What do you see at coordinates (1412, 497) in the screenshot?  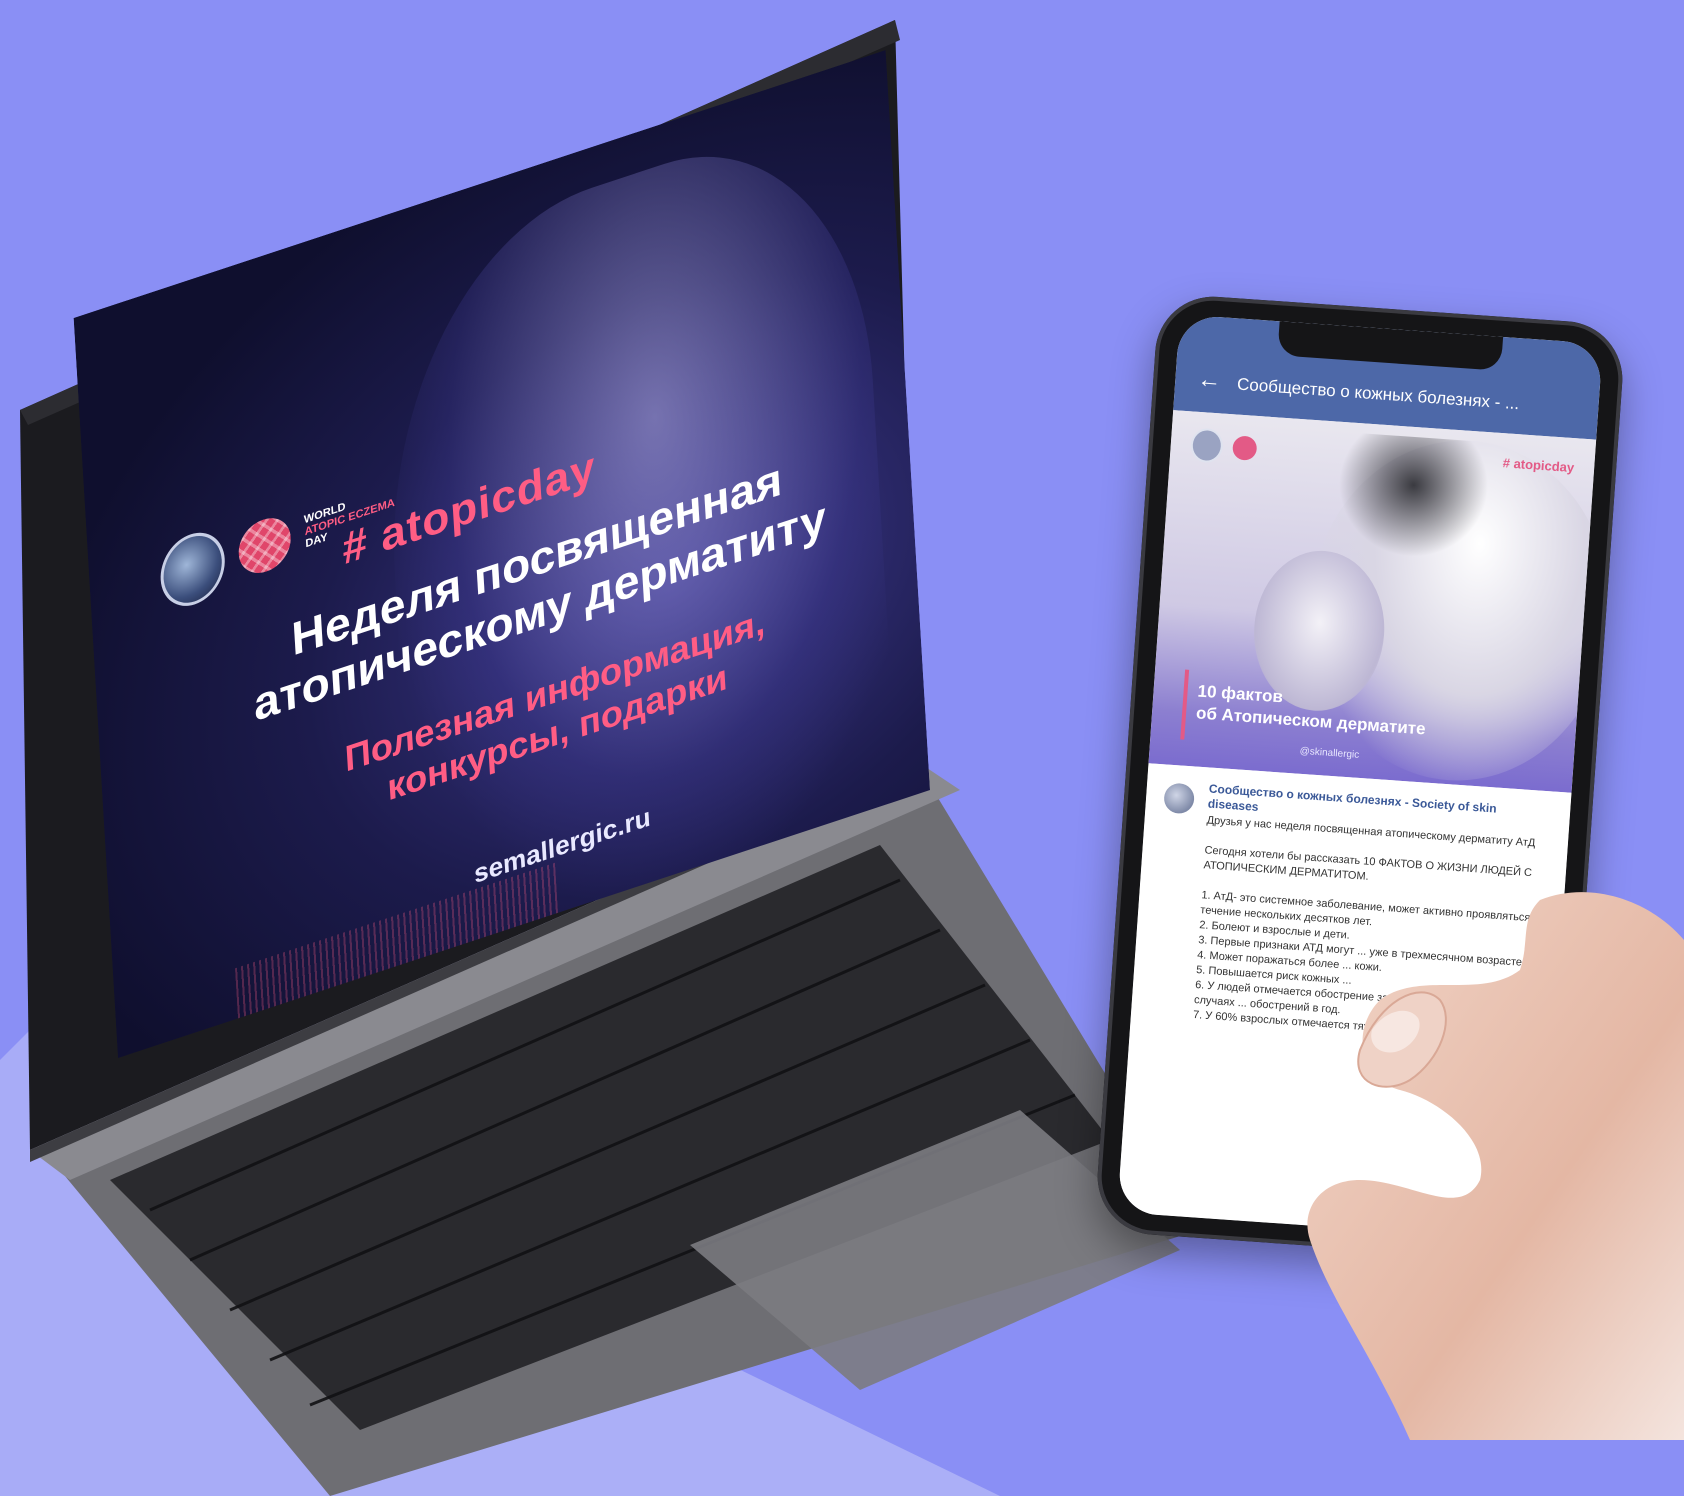 I see `hair-shadow` at bounding box center [1412, 497].